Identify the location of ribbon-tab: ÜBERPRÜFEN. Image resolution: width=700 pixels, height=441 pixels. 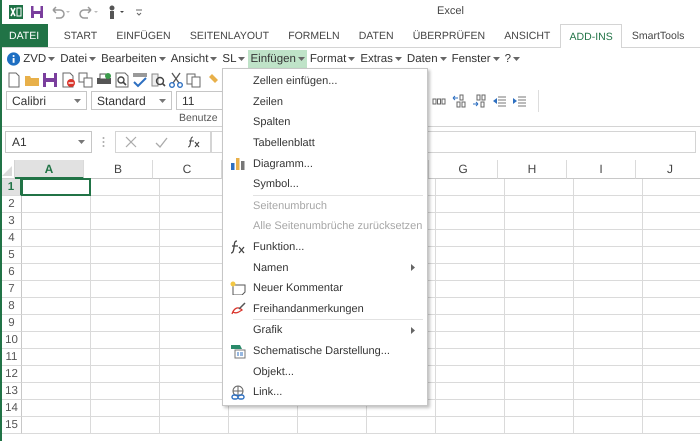
(449, 35).